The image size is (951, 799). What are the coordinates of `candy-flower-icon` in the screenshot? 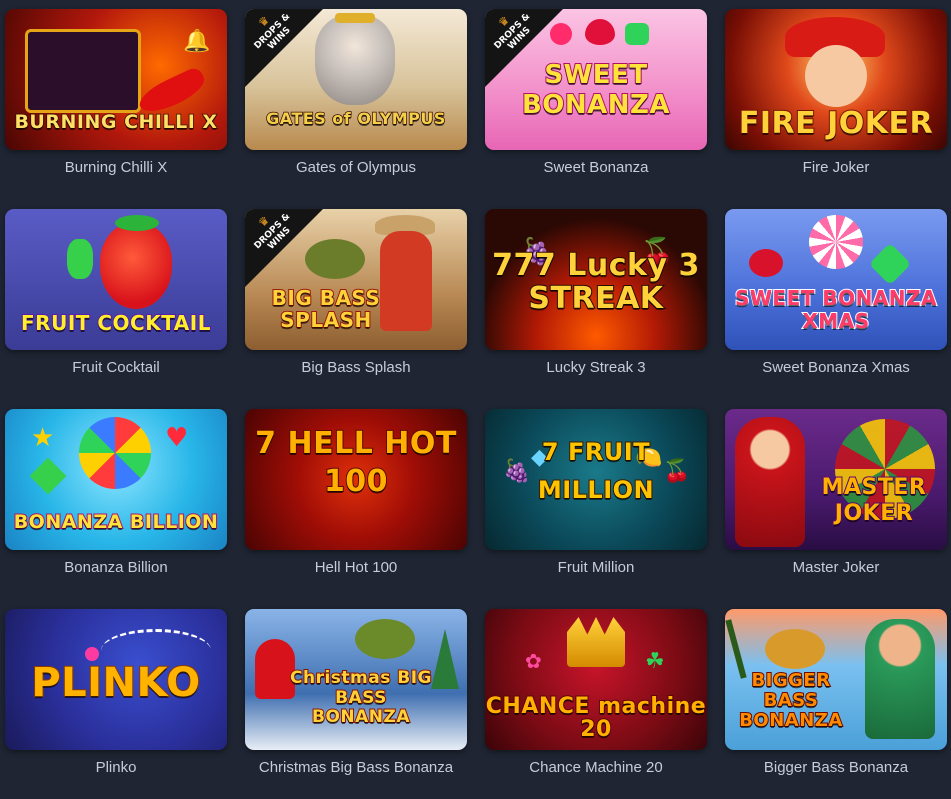 It's located at (115, 453).